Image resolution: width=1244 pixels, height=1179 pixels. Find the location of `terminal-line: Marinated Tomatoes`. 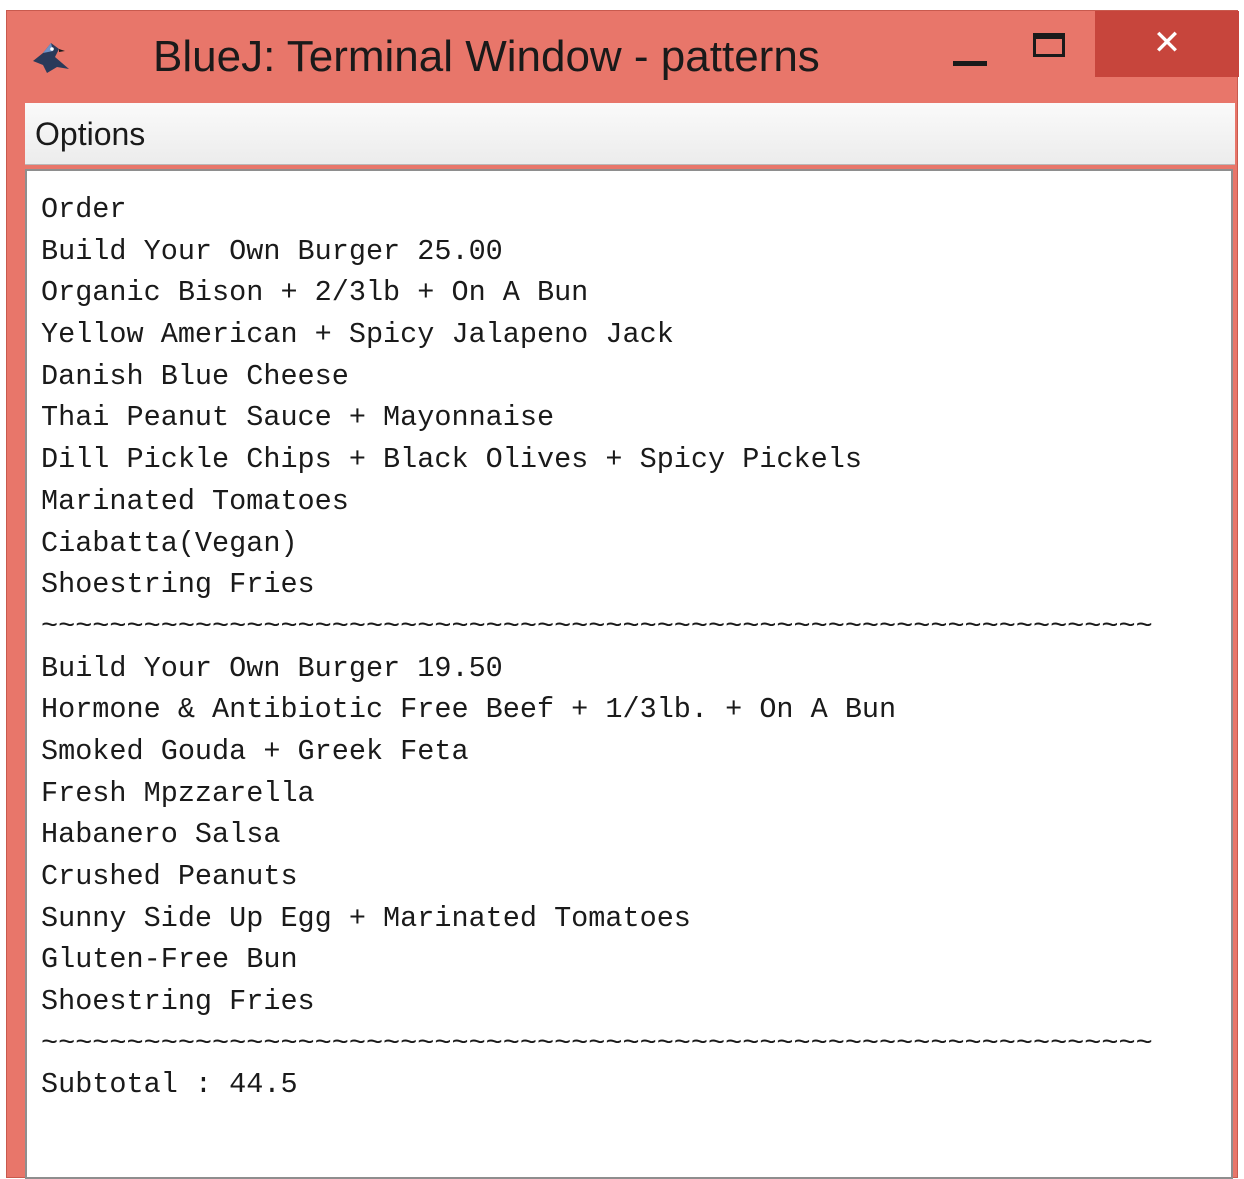

terminal-line: Marinated Tomatoes is located at coordinates (195, 501).